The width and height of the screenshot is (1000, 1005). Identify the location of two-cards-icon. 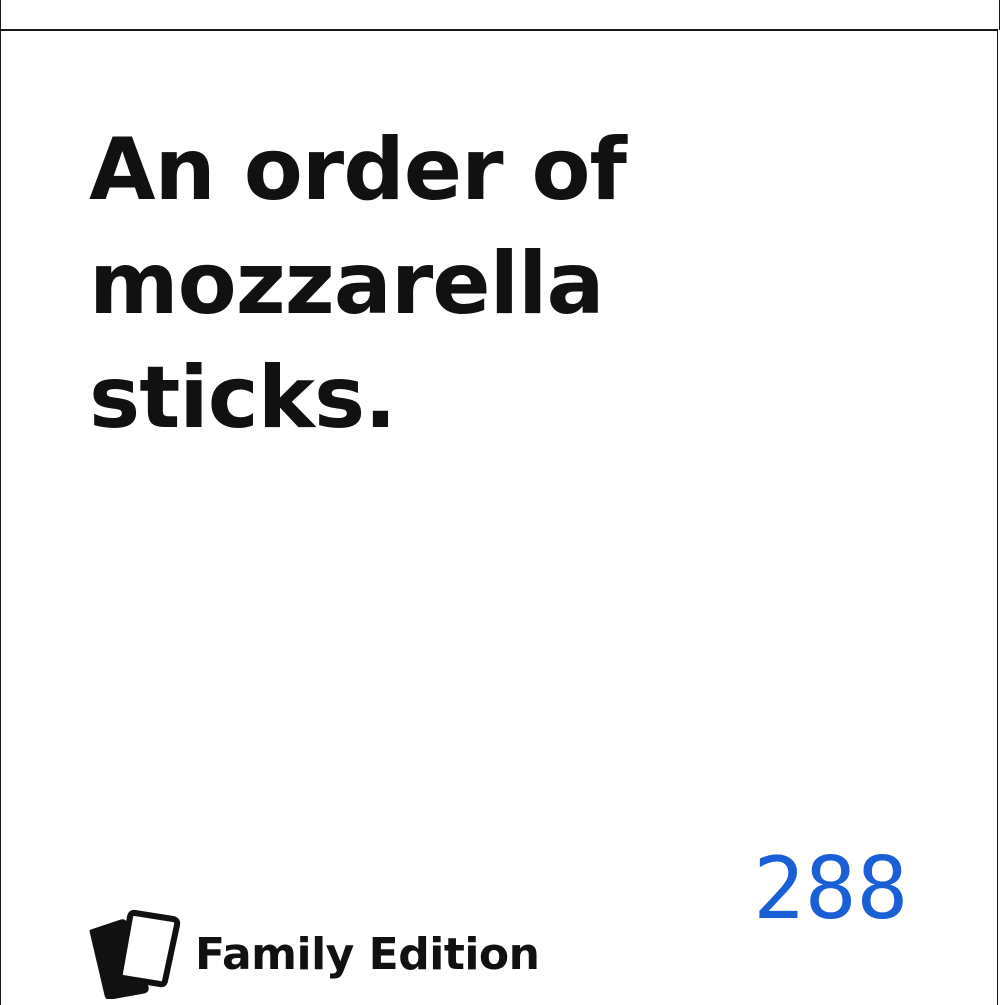
(135, 954).